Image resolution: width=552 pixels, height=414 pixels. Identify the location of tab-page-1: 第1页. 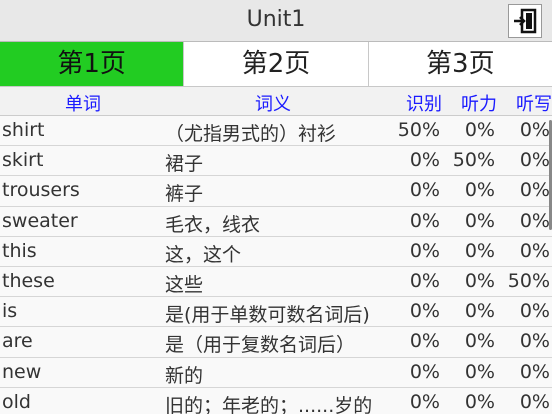
(92, 64).